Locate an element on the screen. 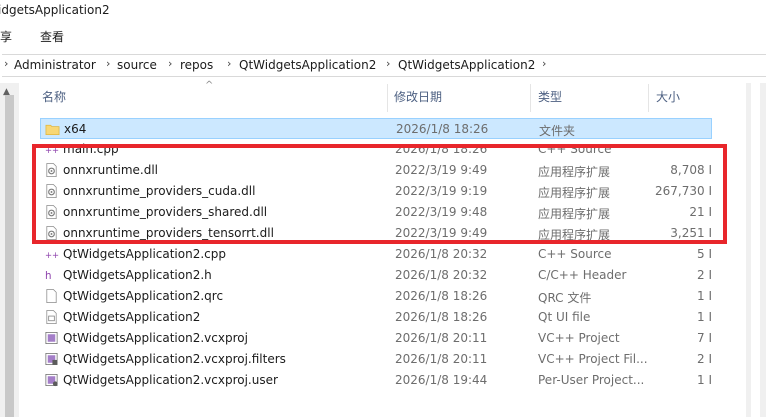  breadcrumb-project-folder: QtWidgetsApplication2 is located at coordinates (466, 65).